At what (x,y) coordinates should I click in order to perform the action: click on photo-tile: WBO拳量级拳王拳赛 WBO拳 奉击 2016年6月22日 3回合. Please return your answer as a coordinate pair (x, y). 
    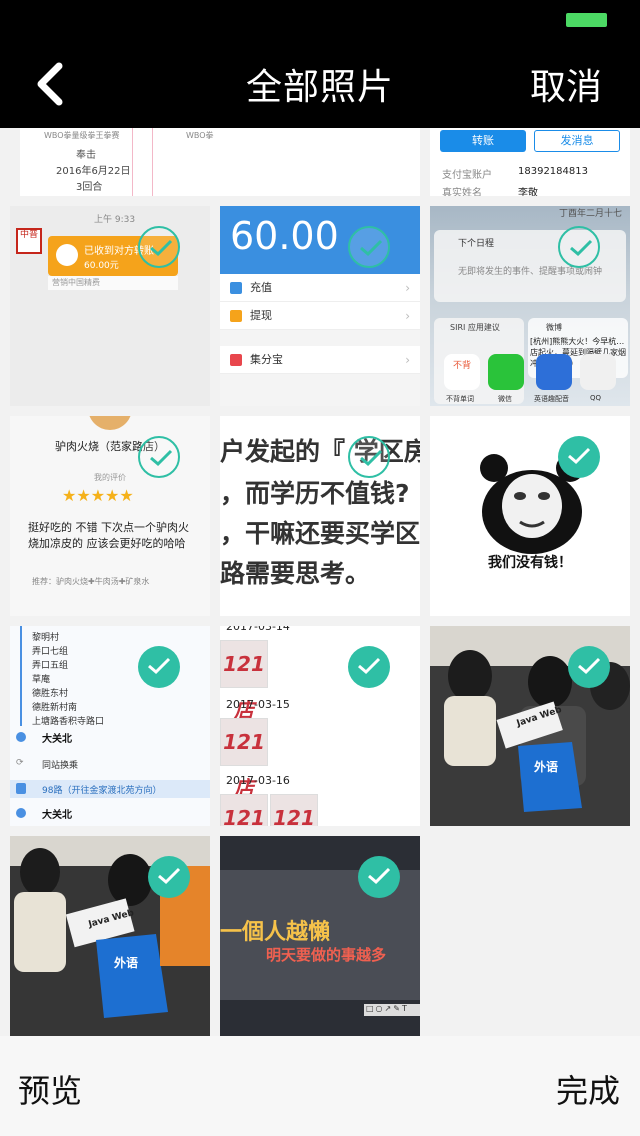
    Looking at the image, I should click on (120, 162).